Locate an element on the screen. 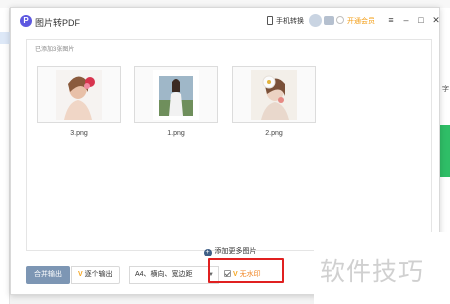 This screenshot has height=304, width=450. page-setting-select: A4、横向、宽边距 ▼ is located at coordinates (174, 275).